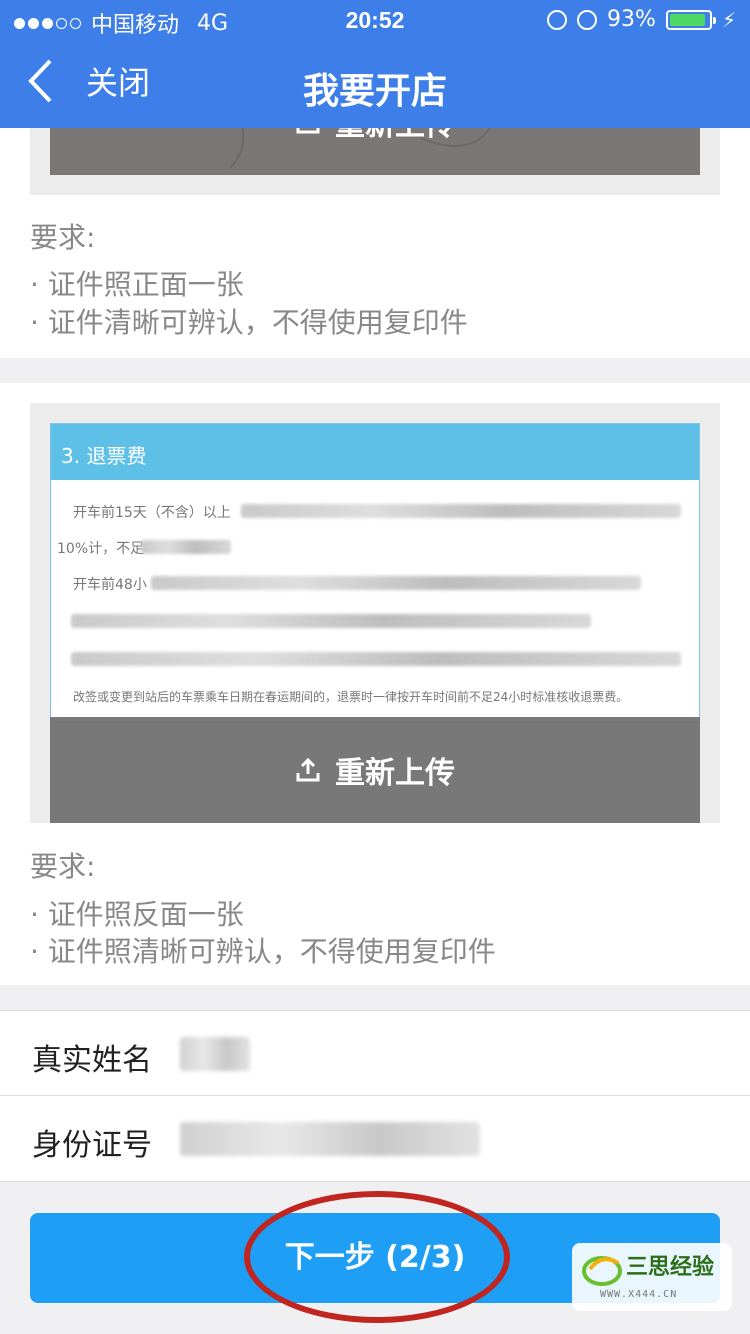 This screenshot has height=1334, width=750. What do you see at coordinates (602, 1271) in the screenshot?
I see `watermark-logo-icon` at bounding box center [602, 1271].